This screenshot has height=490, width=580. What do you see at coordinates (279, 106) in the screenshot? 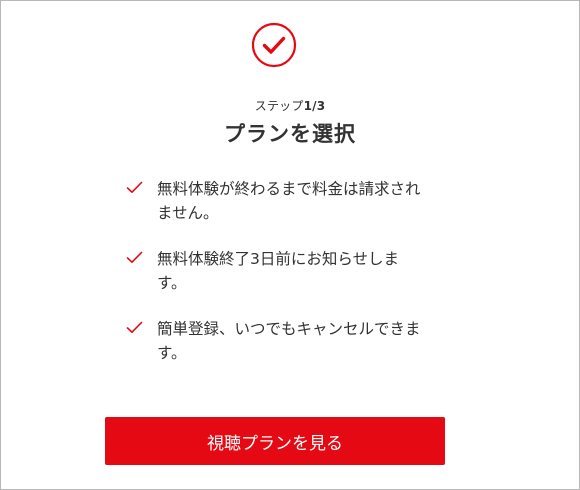
I see `step-prefix: ステップ` at bounding box center [279, 106].